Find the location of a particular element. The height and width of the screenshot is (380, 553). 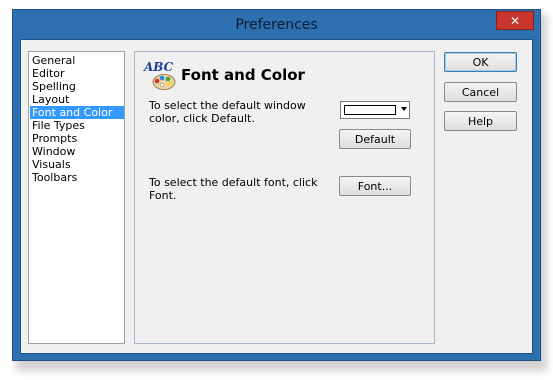

window-title: Preferences is located at coordinates (276, 25).